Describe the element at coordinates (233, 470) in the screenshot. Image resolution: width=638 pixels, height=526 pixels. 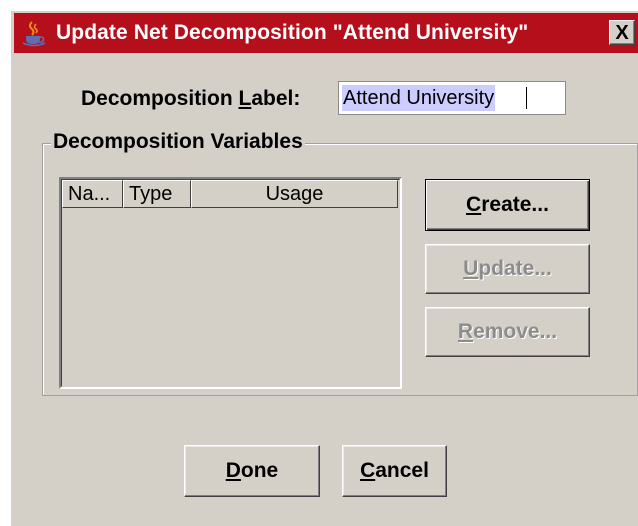
I see `done-mnemonic: D` at that location.